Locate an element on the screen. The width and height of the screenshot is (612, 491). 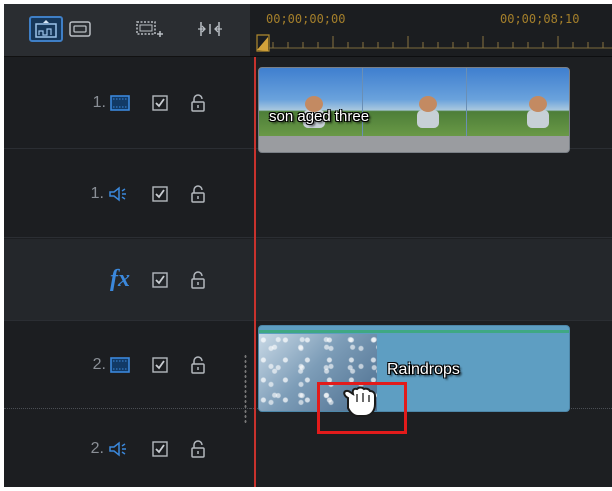
timeline-view-icon is located at coordinates (80, 29).